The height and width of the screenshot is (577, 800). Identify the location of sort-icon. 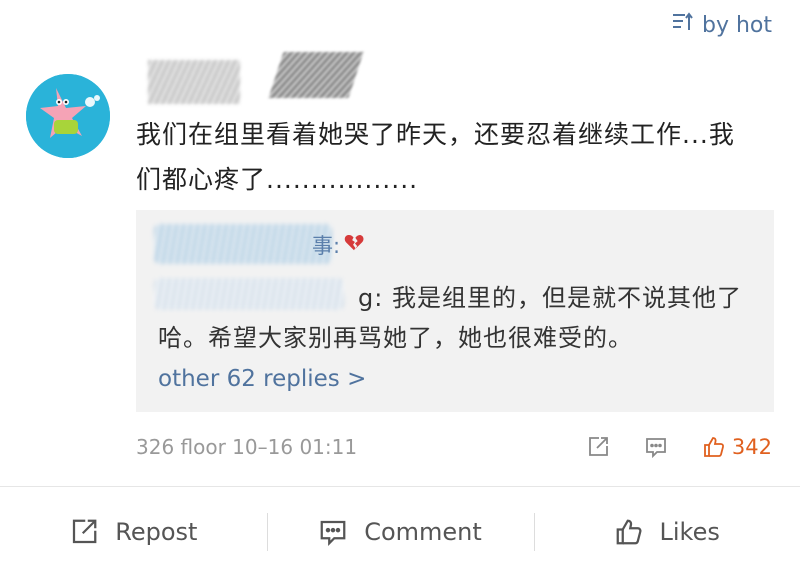
(682, 25).